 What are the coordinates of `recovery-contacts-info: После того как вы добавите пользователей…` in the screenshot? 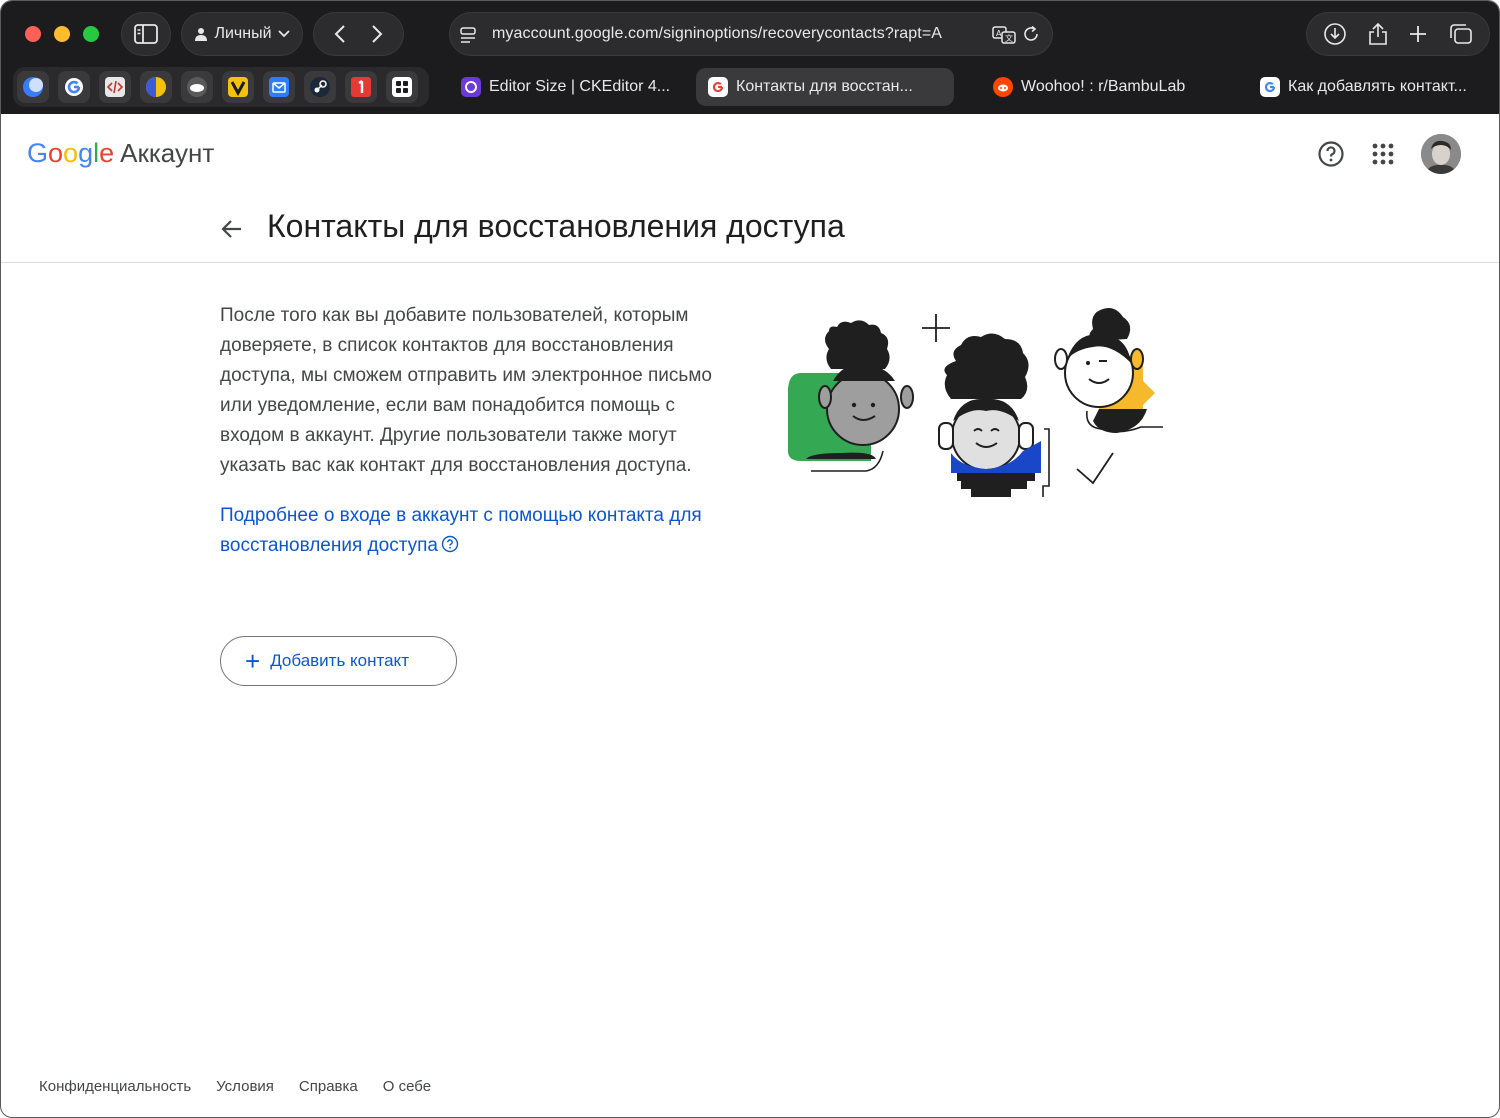 It's located at (475, 431).